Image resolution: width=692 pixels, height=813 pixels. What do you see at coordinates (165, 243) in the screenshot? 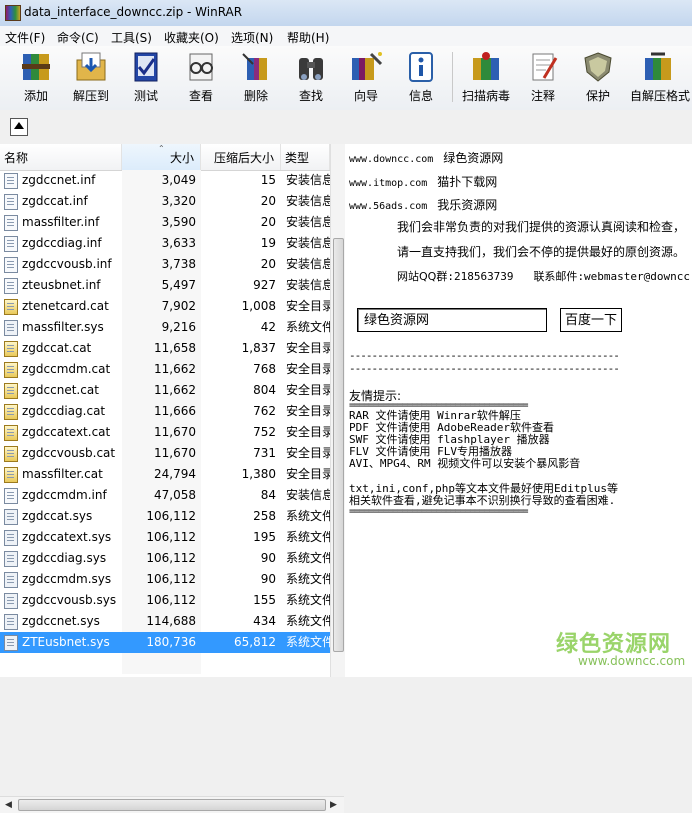
I see `file-row: zgdccdiag.inf 3,633 19 安装信息` at bounding box center [165, 243].